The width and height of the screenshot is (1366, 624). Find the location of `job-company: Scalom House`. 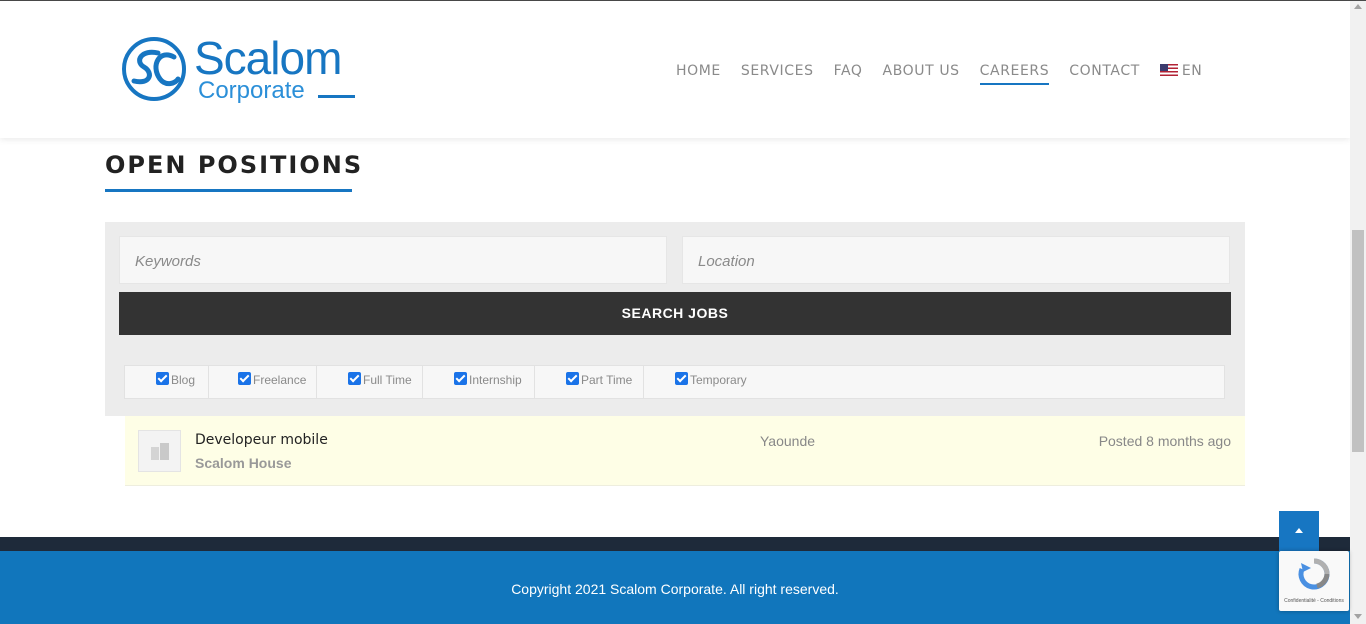

job-company: Scalom House is located at coordinates (243, 463).